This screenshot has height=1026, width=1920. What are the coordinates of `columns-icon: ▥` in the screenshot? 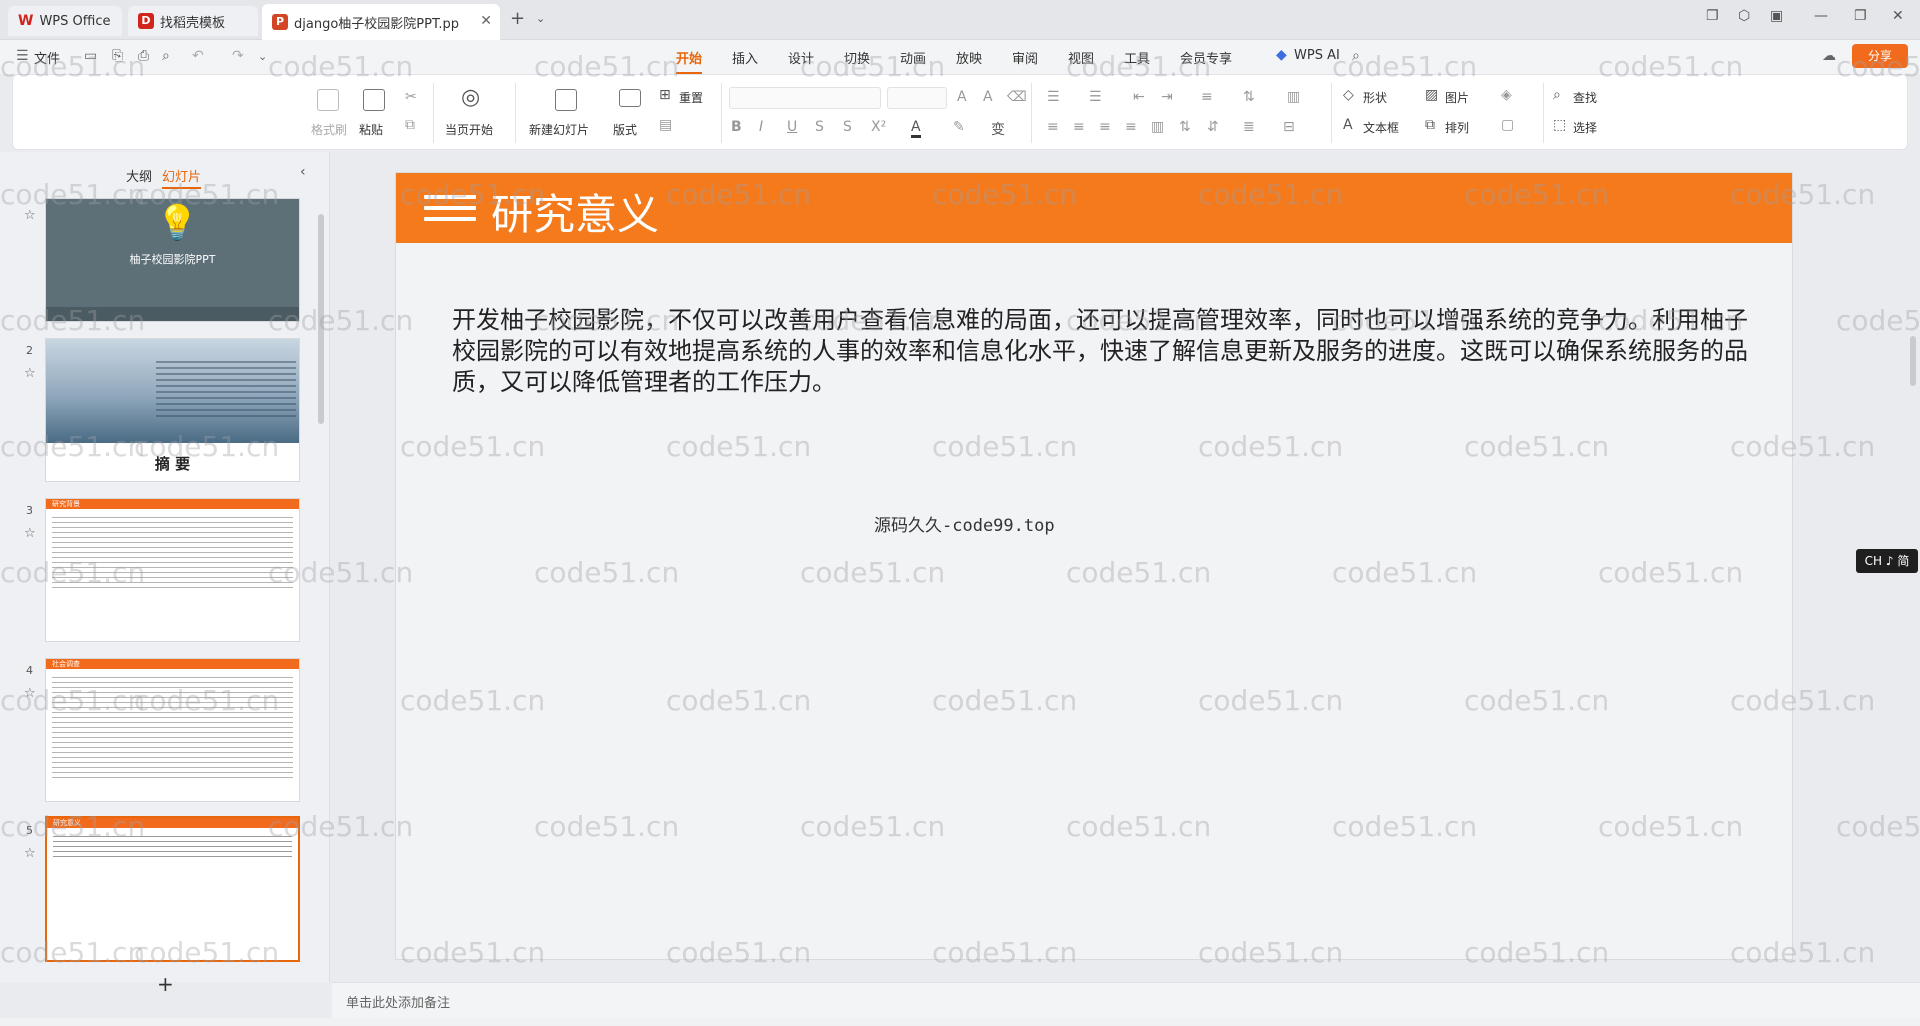 It's located at (1293, 97).